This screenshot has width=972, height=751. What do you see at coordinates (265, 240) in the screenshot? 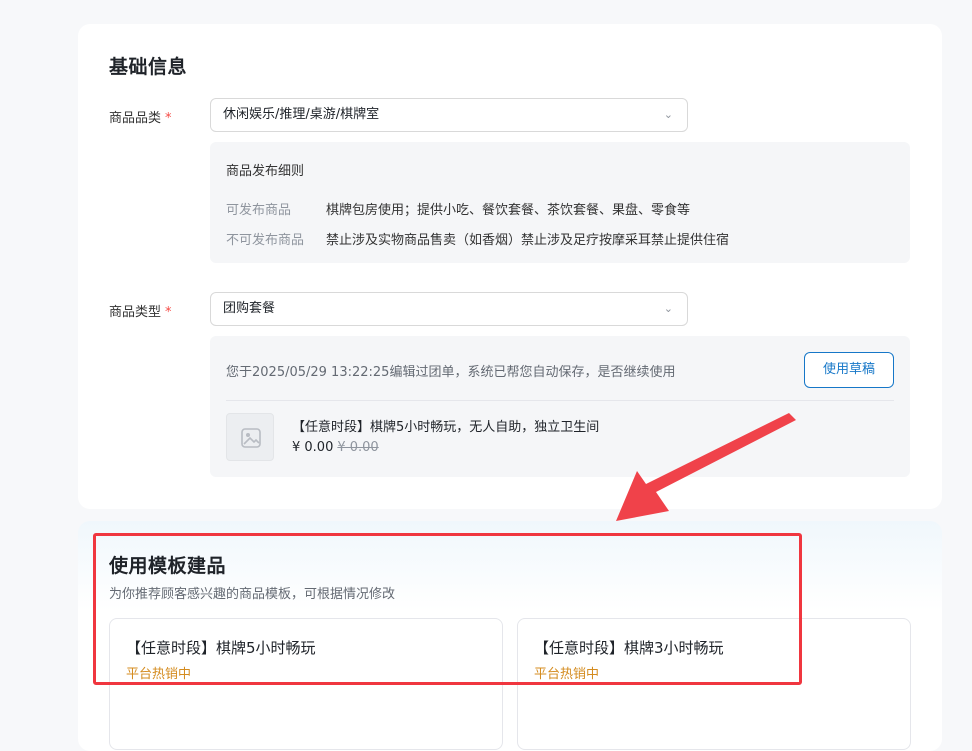
I see `rule-forbidden-label: 不可发布商品` at bounding box center [265, 240].